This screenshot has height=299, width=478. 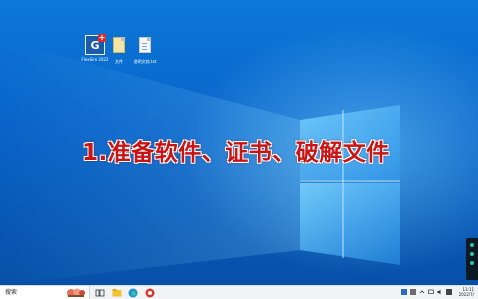 I want to click on desktop-icon-caption: 说明文档.txt, so click(x=145, y=61).